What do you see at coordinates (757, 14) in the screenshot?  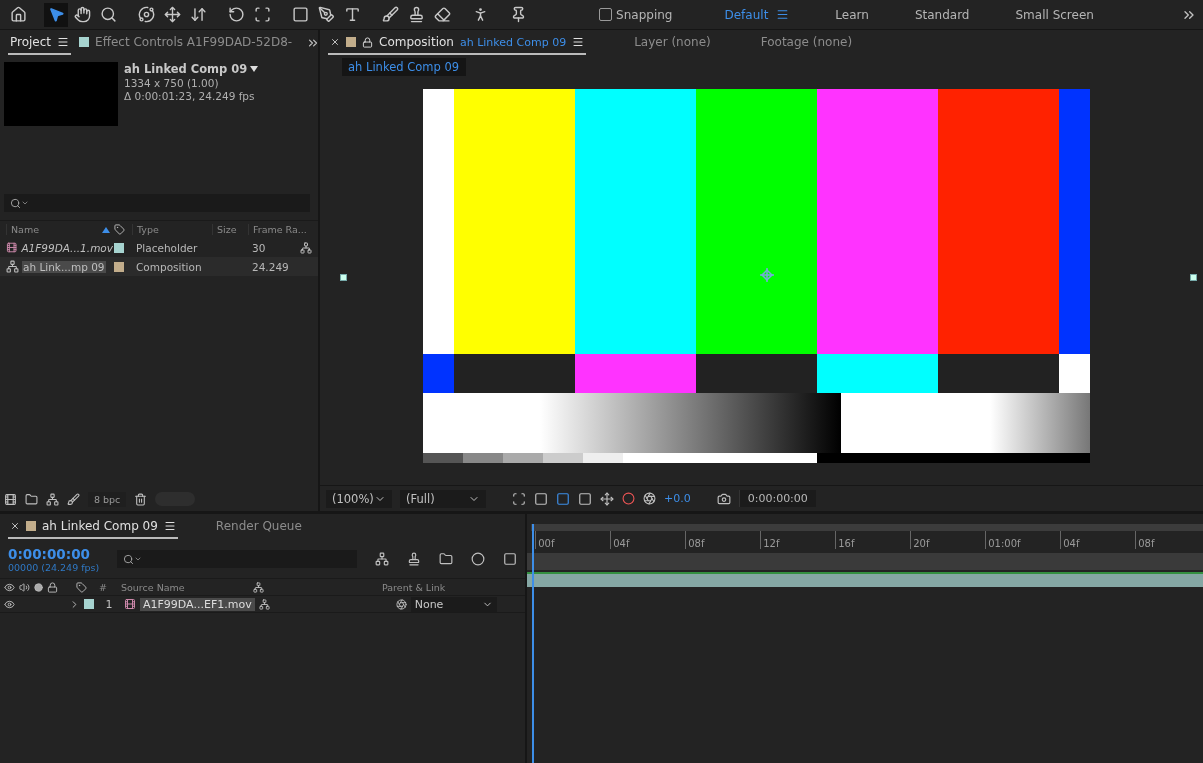 I see `workspace-tab: Default` at bounding box center [757, 14].